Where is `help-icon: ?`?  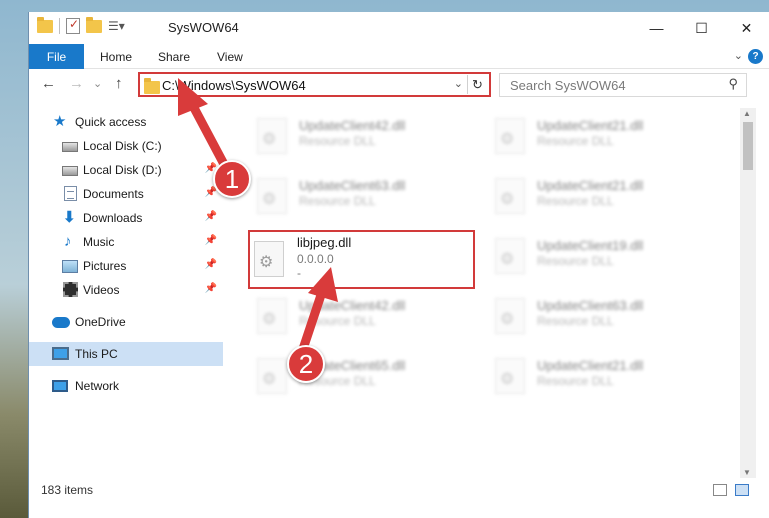
help-icon: ? is located at coordinates (755, 56).